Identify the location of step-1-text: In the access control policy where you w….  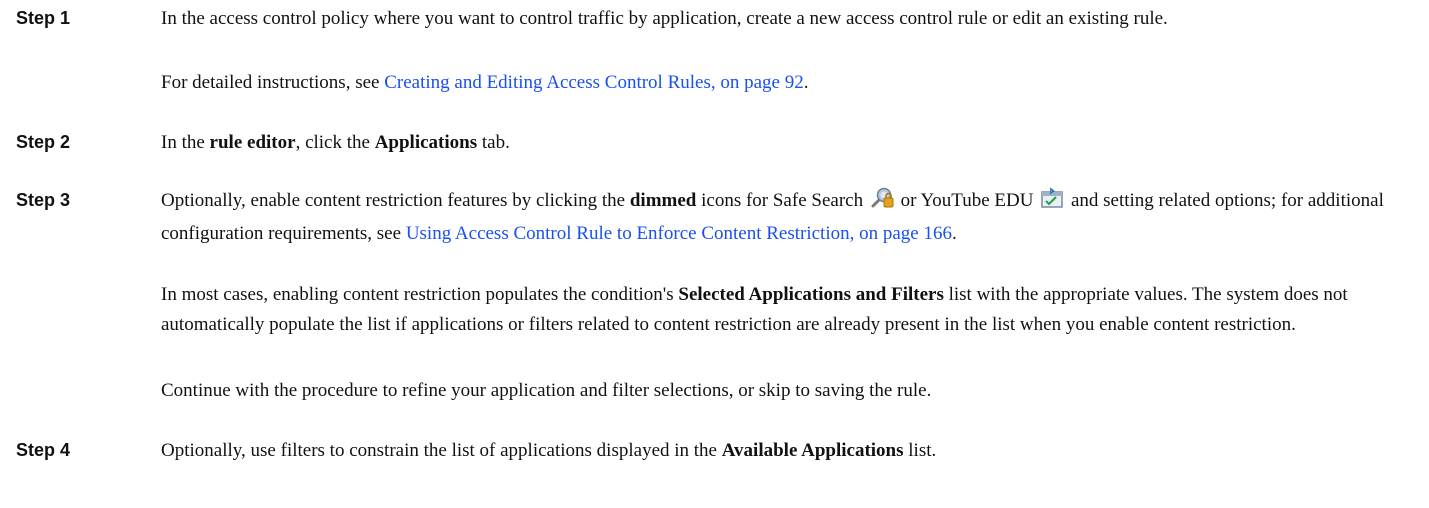
(664, 18).